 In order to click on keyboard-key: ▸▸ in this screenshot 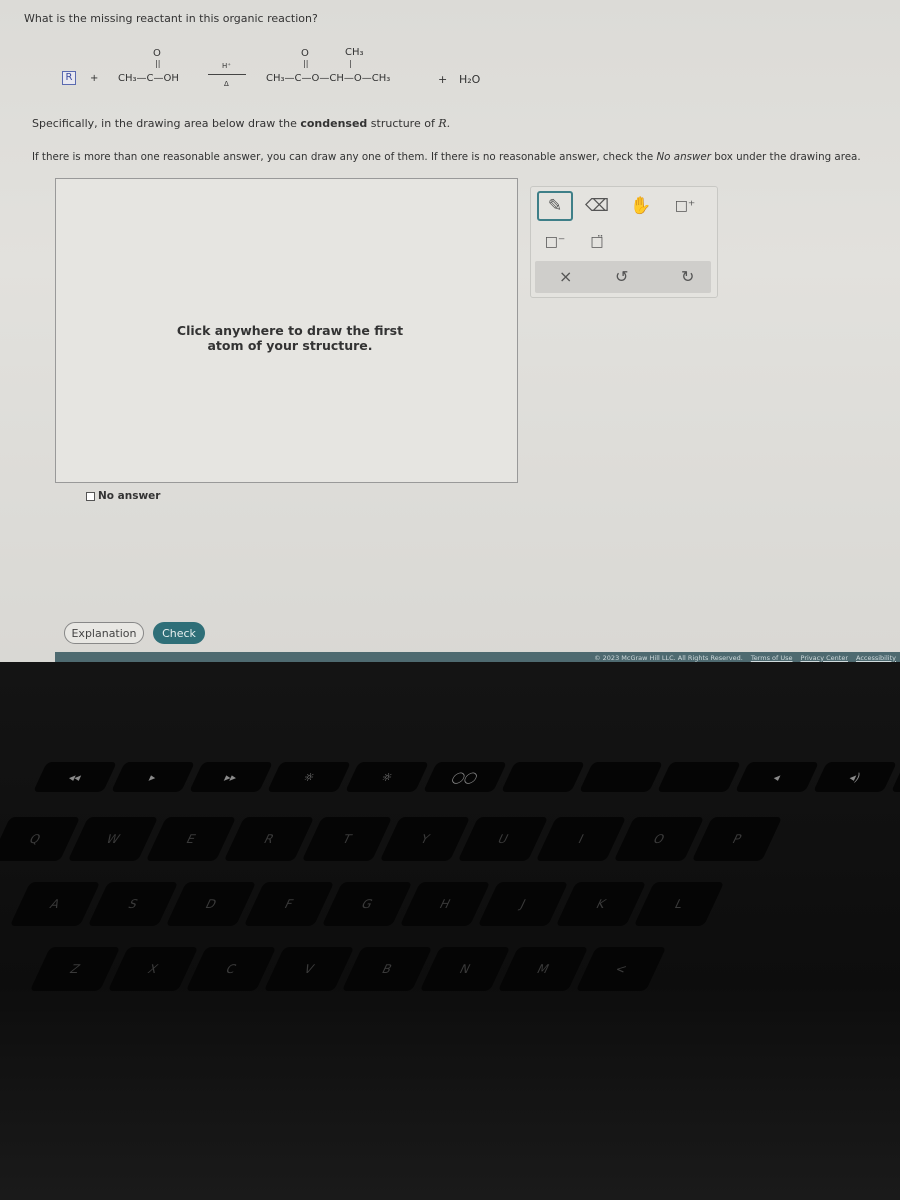, I will do `click(231, 777)`.